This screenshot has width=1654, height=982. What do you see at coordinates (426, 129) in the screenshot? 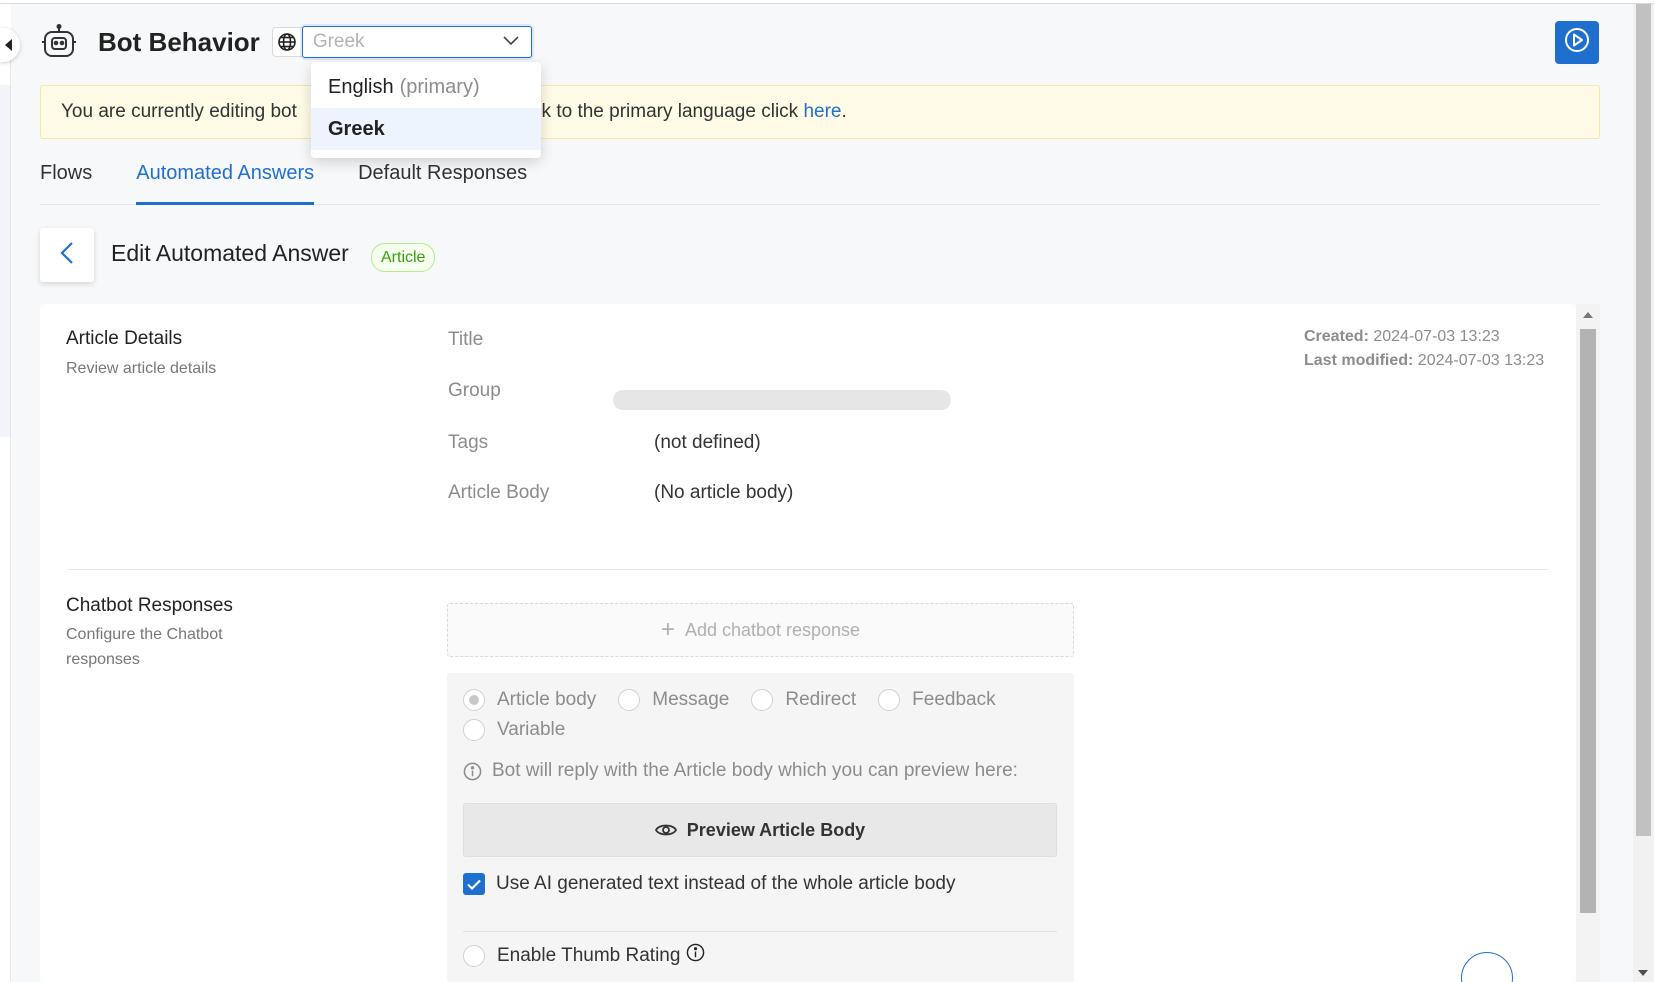
I see `language-option-greek: Greek` at bounding box center [426, 129].